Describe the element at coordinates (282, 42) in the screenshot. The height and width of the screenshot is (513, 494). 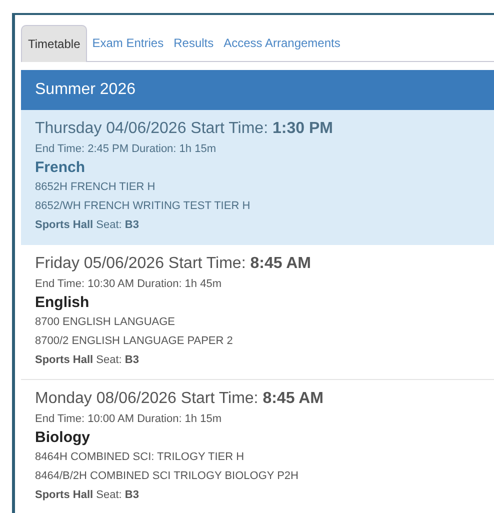
I see `tab: Access Arrangements` at that location.